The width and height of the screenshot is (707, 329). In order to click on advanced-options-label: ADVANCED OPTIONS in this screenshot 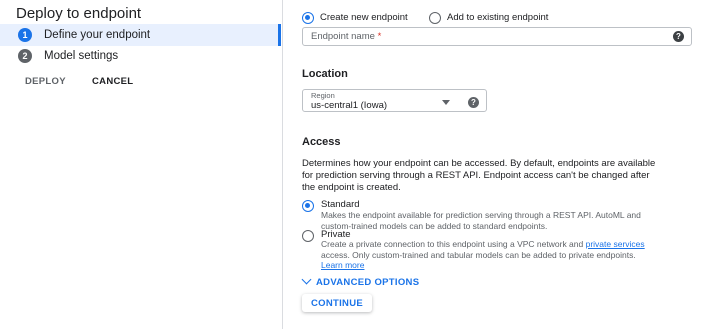, I will do `click(368, 282)`.